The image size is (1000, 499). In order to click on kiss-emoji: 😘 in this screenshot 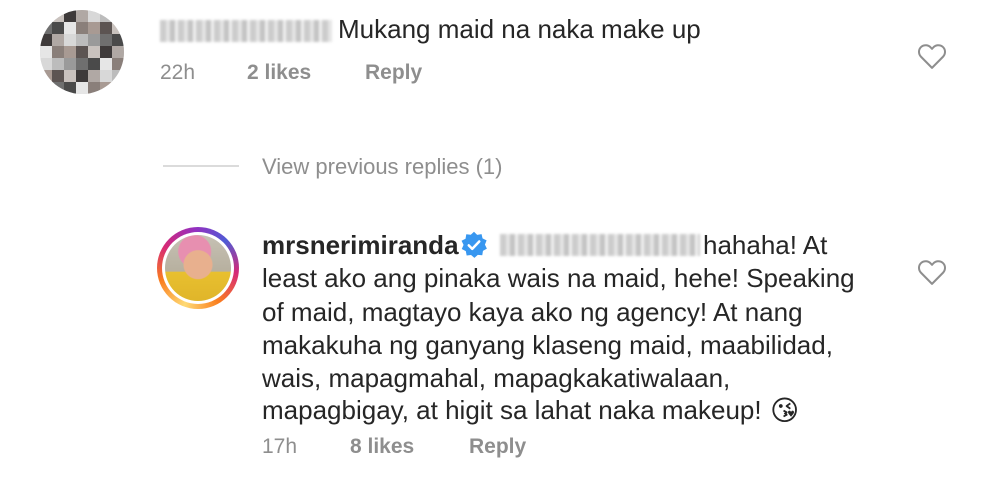, I will do `click(785, 410)`.